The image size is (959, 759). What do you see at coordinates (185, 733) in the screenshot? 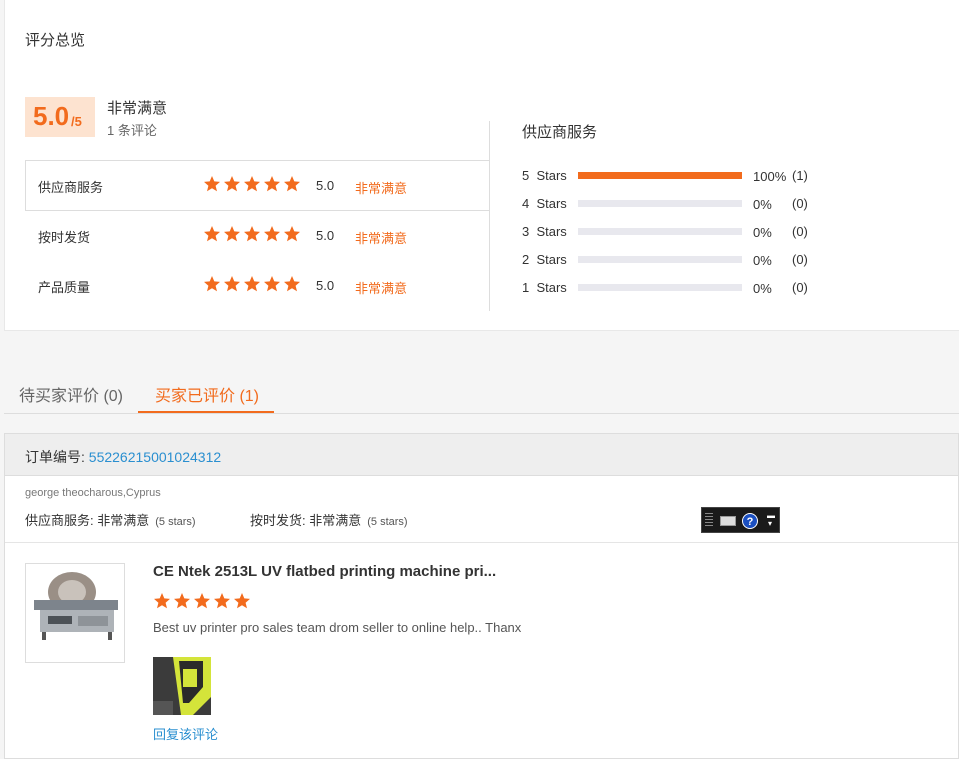
I see `reply-review-link: 回复该评论` at bounding box center [185, 733].